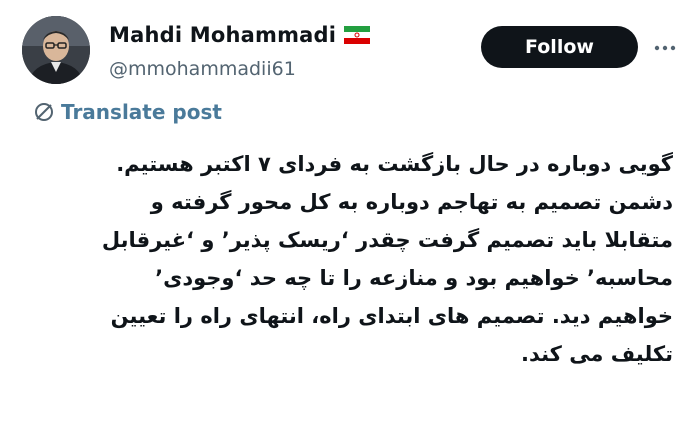 This screenshot has height=441, width=700. What do you see at coordinates (596, 354) in the screenshot?
I see `post-line: تکلیف می کند.` at bounding box center [596, 354].